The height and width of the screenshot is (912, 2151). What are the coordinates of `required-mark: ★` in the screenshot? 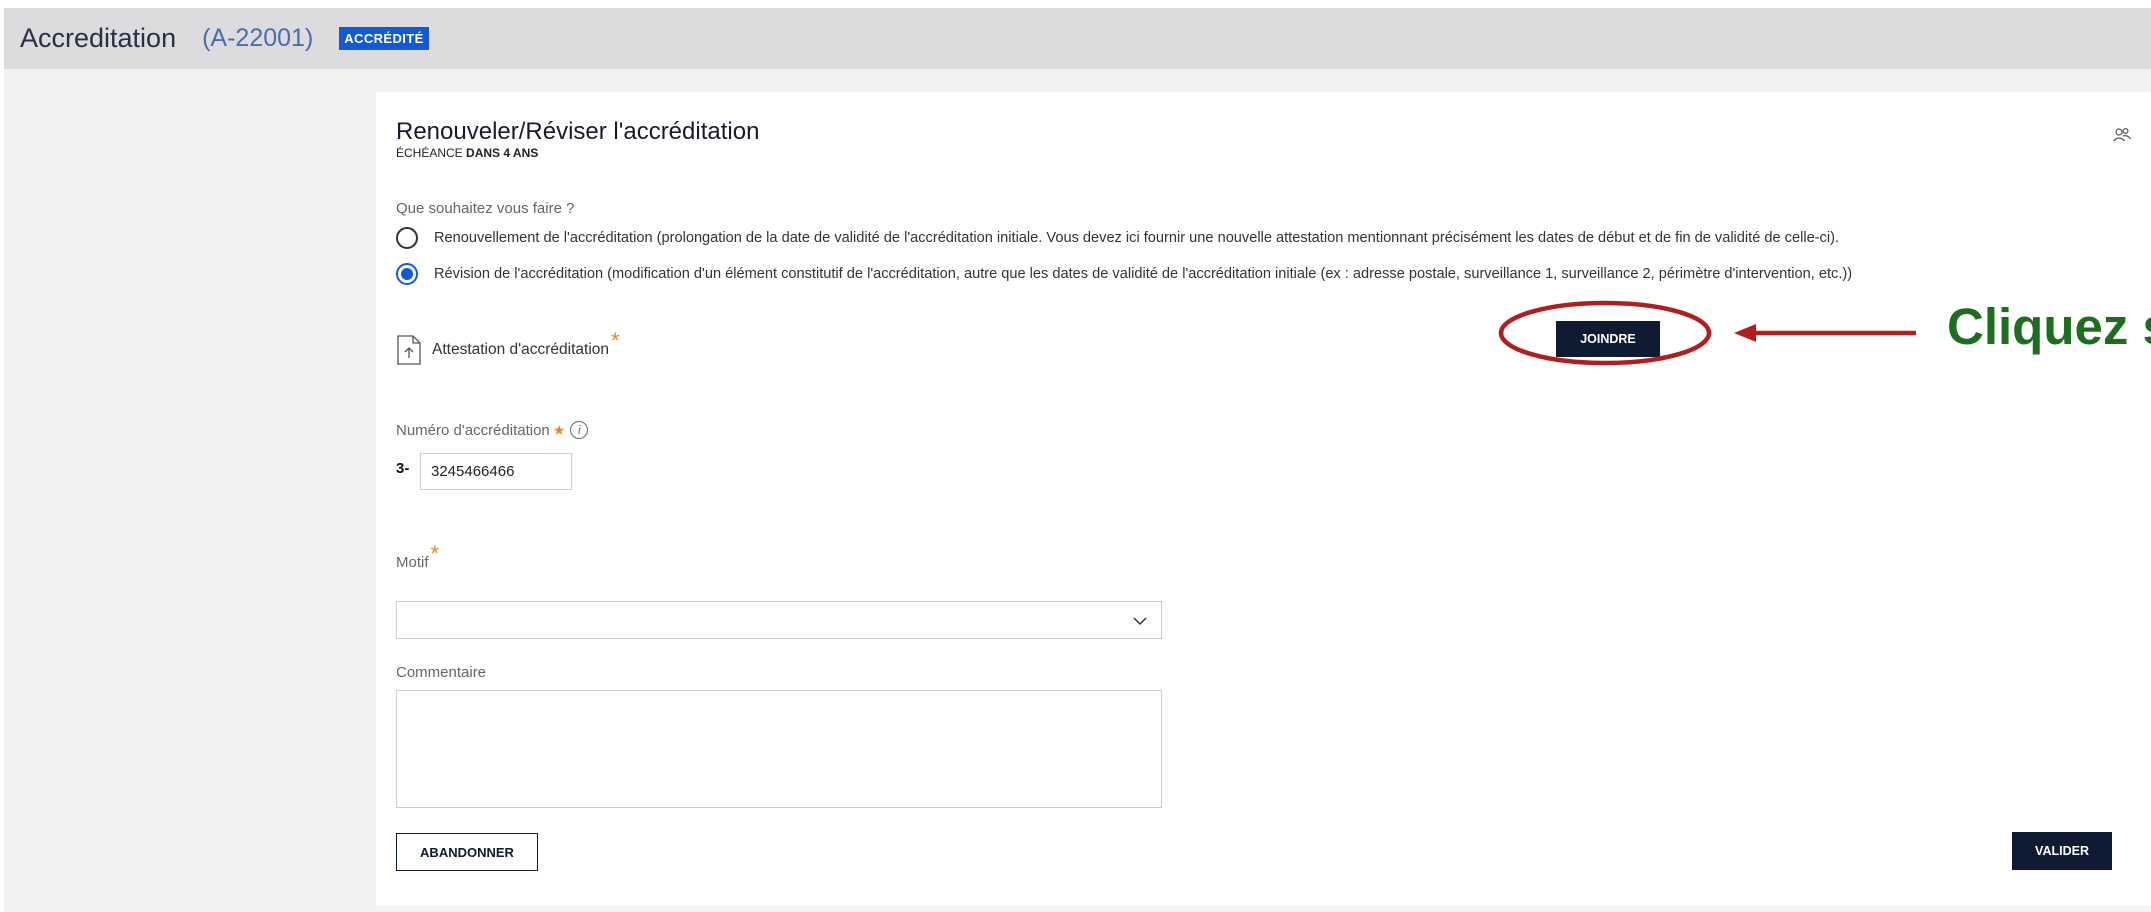 It's located at (559, 429).